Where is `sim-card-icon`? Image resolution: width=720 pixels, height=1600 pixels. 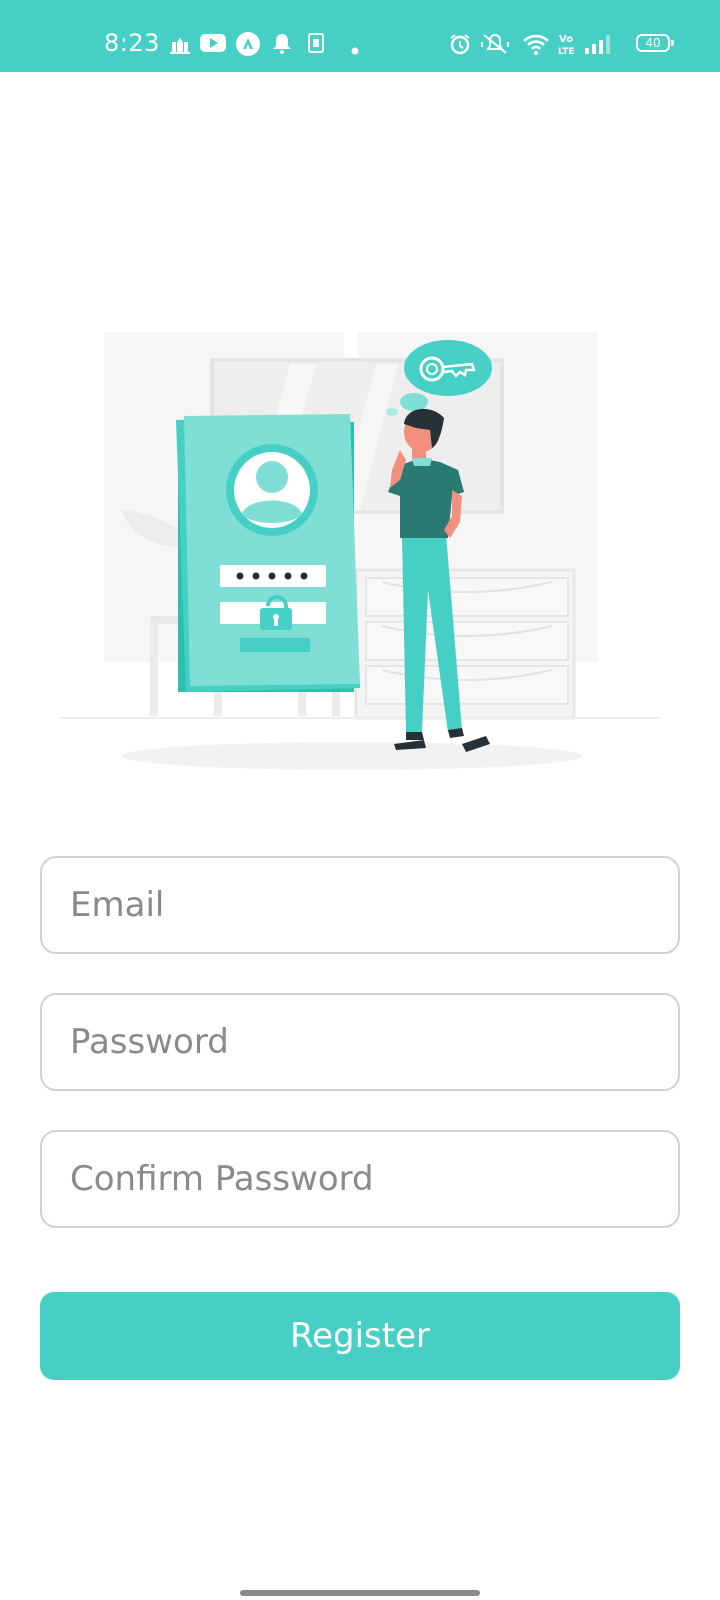
sim-card-icon is located at coordinates (316, 45).